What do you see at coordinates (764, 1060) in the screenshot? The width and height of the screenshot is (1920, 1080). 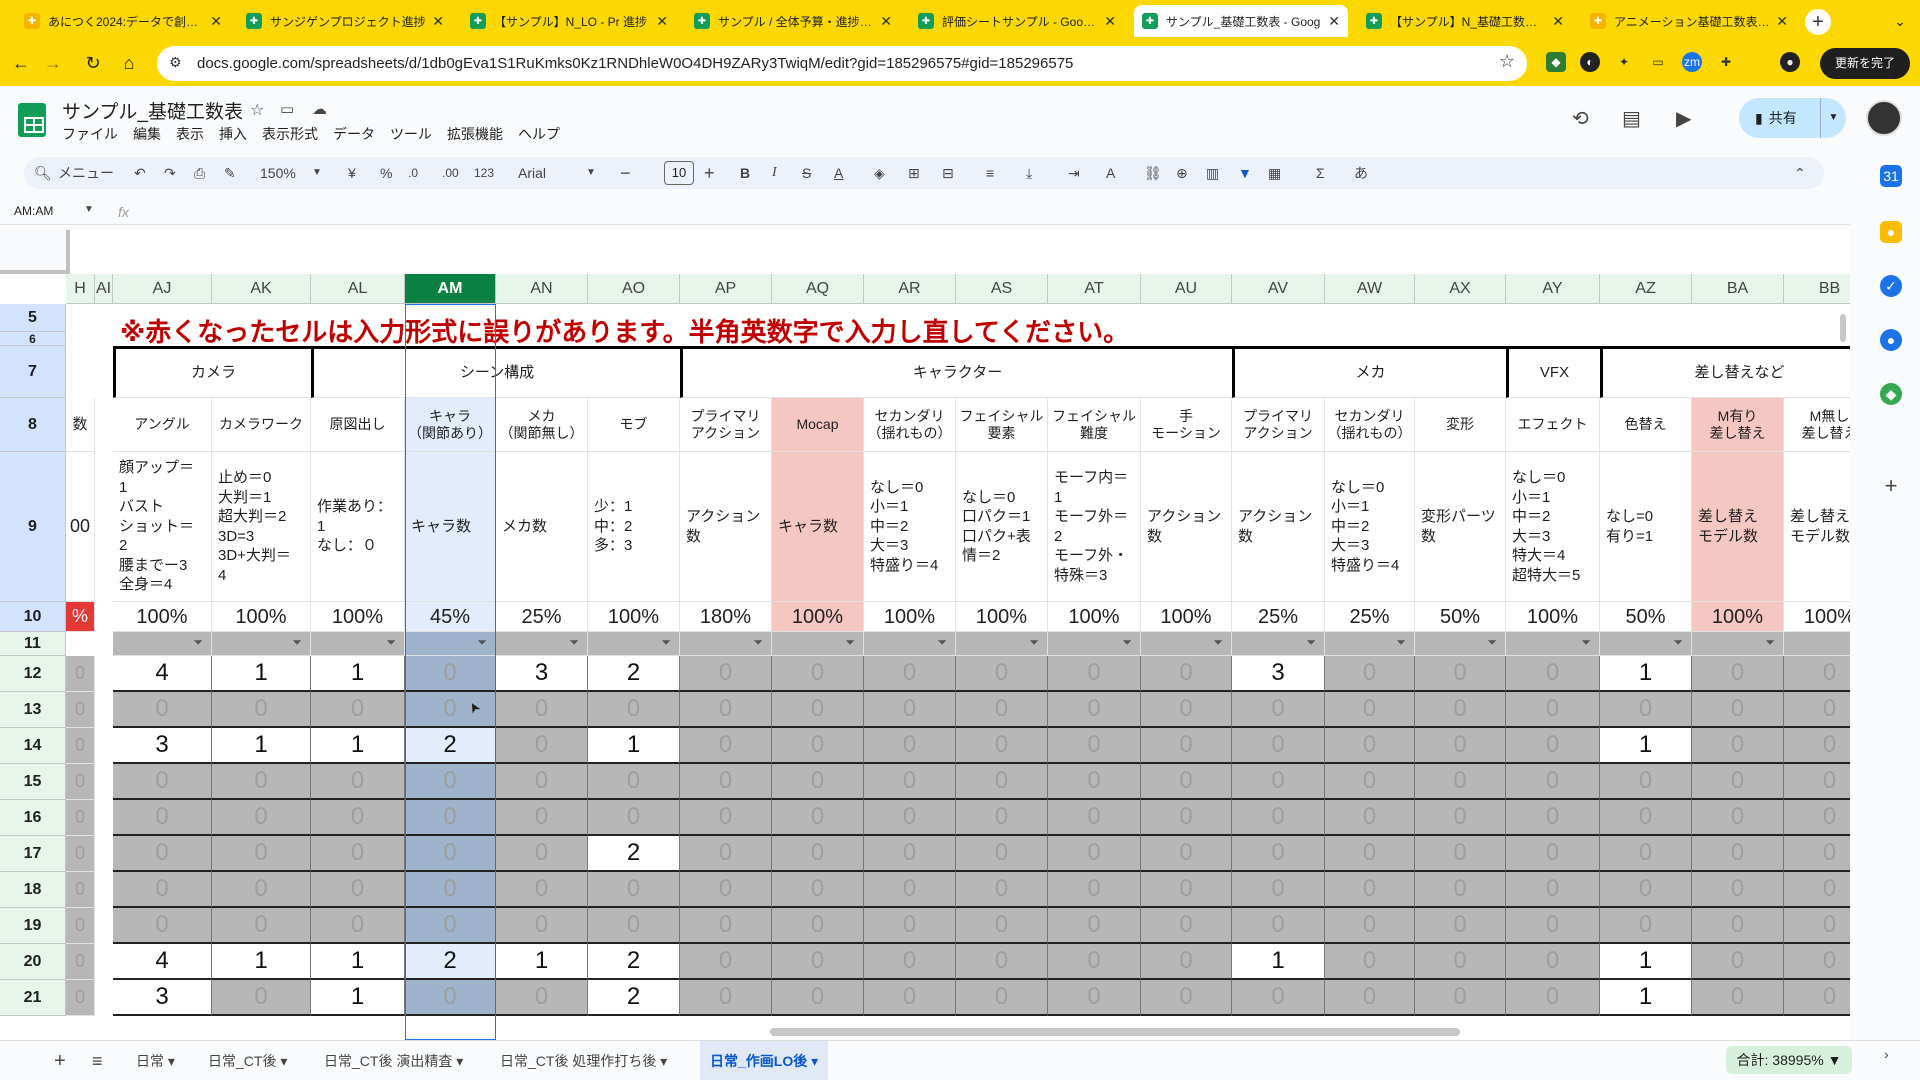 I see `sheet-tab: 日常_作画LO後 ▾` at bounding box center [764, 1060].